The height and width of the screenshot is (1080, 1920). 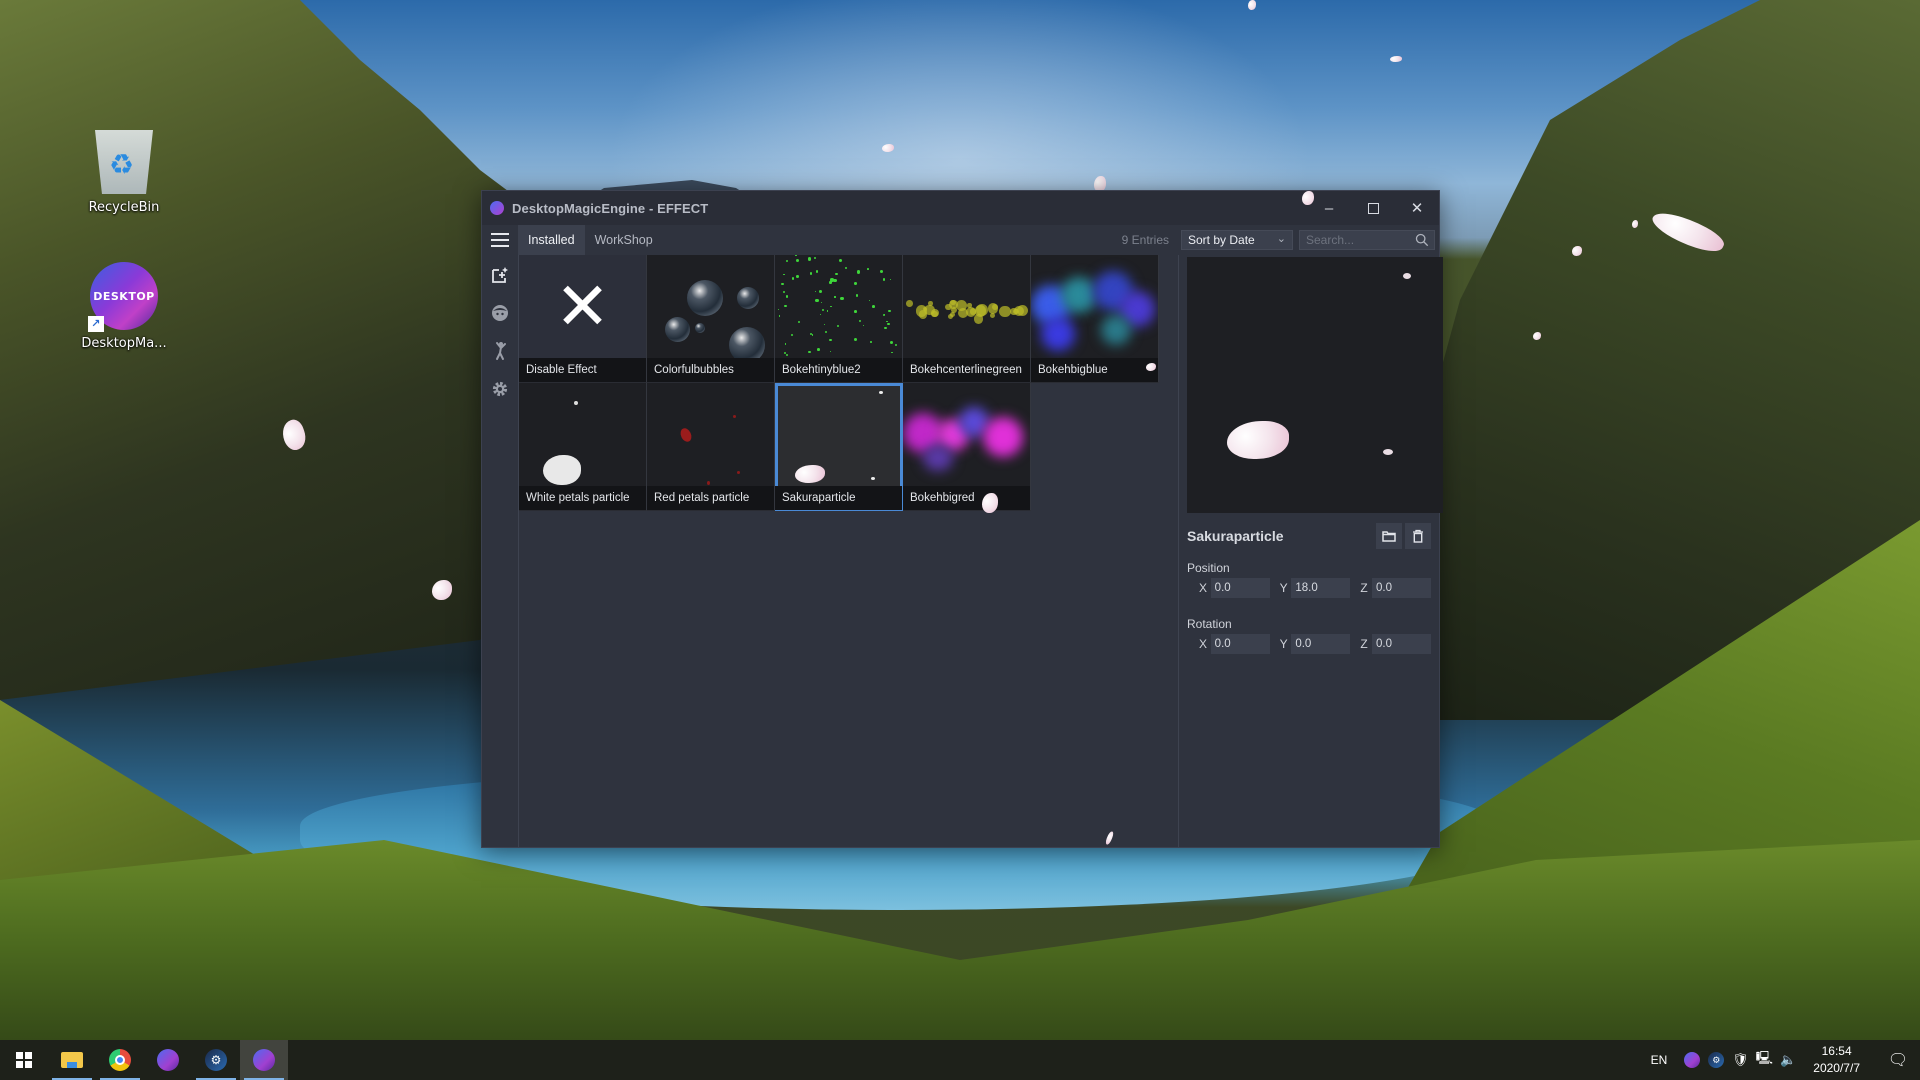 What do you see at coordinates (24, 1060) in the screenshot?
I see `start-button` at bounding box center [24, 1060].